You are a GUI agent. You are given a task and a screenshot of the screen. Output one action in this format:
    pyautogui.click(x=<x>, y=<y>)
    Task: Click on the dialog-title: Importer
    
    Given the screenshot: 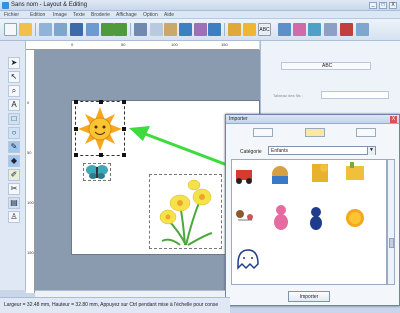 What is the action you would take?
    pyautogui.click(x=312, y=119)
    